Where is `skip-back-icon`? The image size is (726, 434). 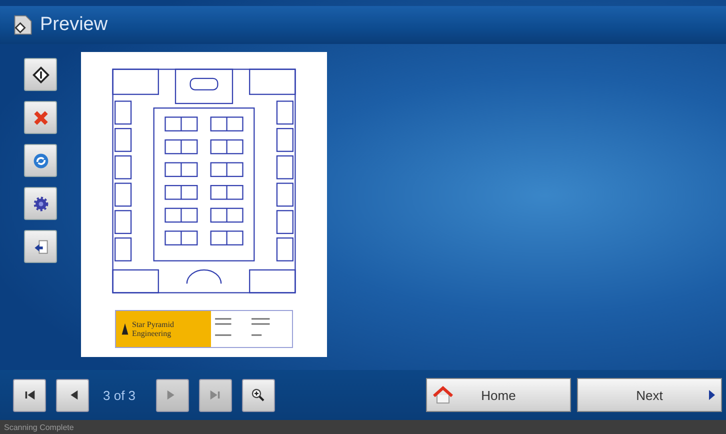
skip-back-icon is located at coordinates (29, 395).